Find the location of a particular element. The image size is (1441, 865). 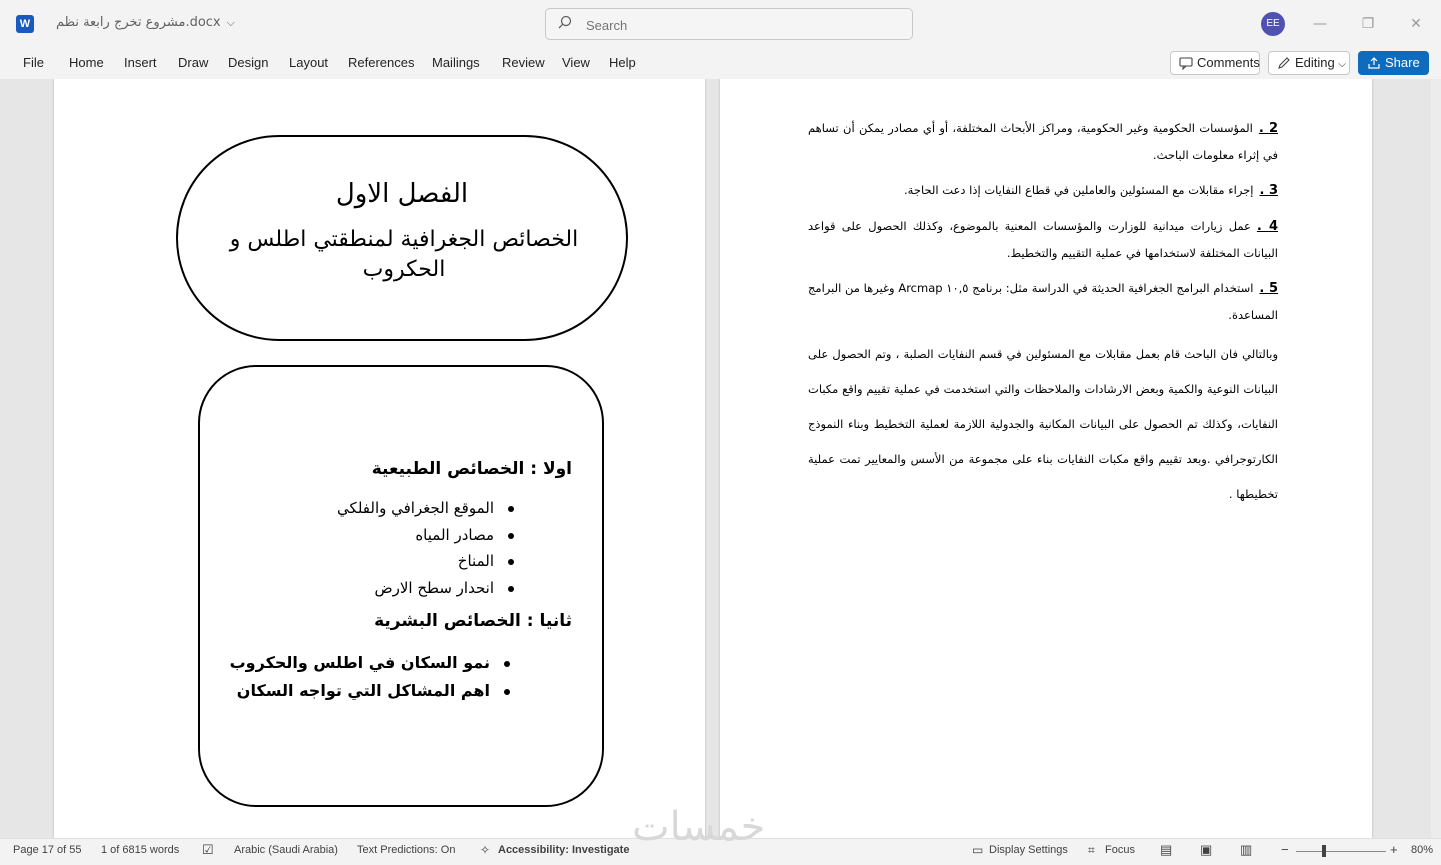

menu-draw: Draw is located at coordinates (193, 62).